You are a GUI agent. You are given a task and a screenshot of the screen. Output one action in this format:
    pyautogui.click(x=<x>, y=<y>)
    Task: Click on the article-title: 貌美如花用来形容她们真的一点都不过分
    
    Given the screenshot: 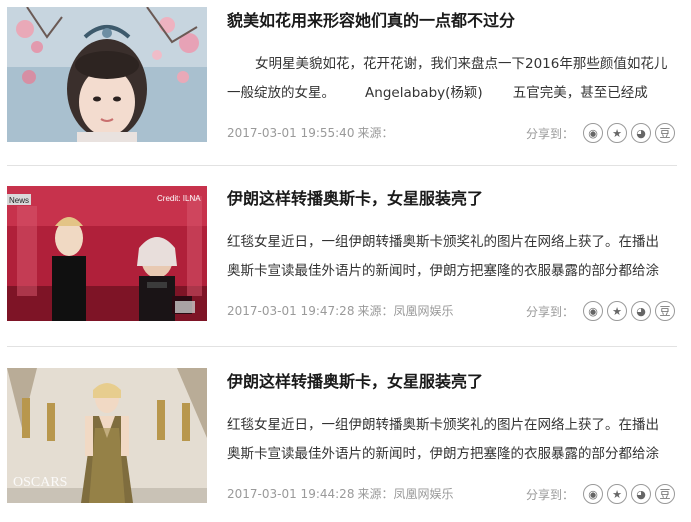 What is the action you would take?
    pyautogui.click(x=371, y=21)
    